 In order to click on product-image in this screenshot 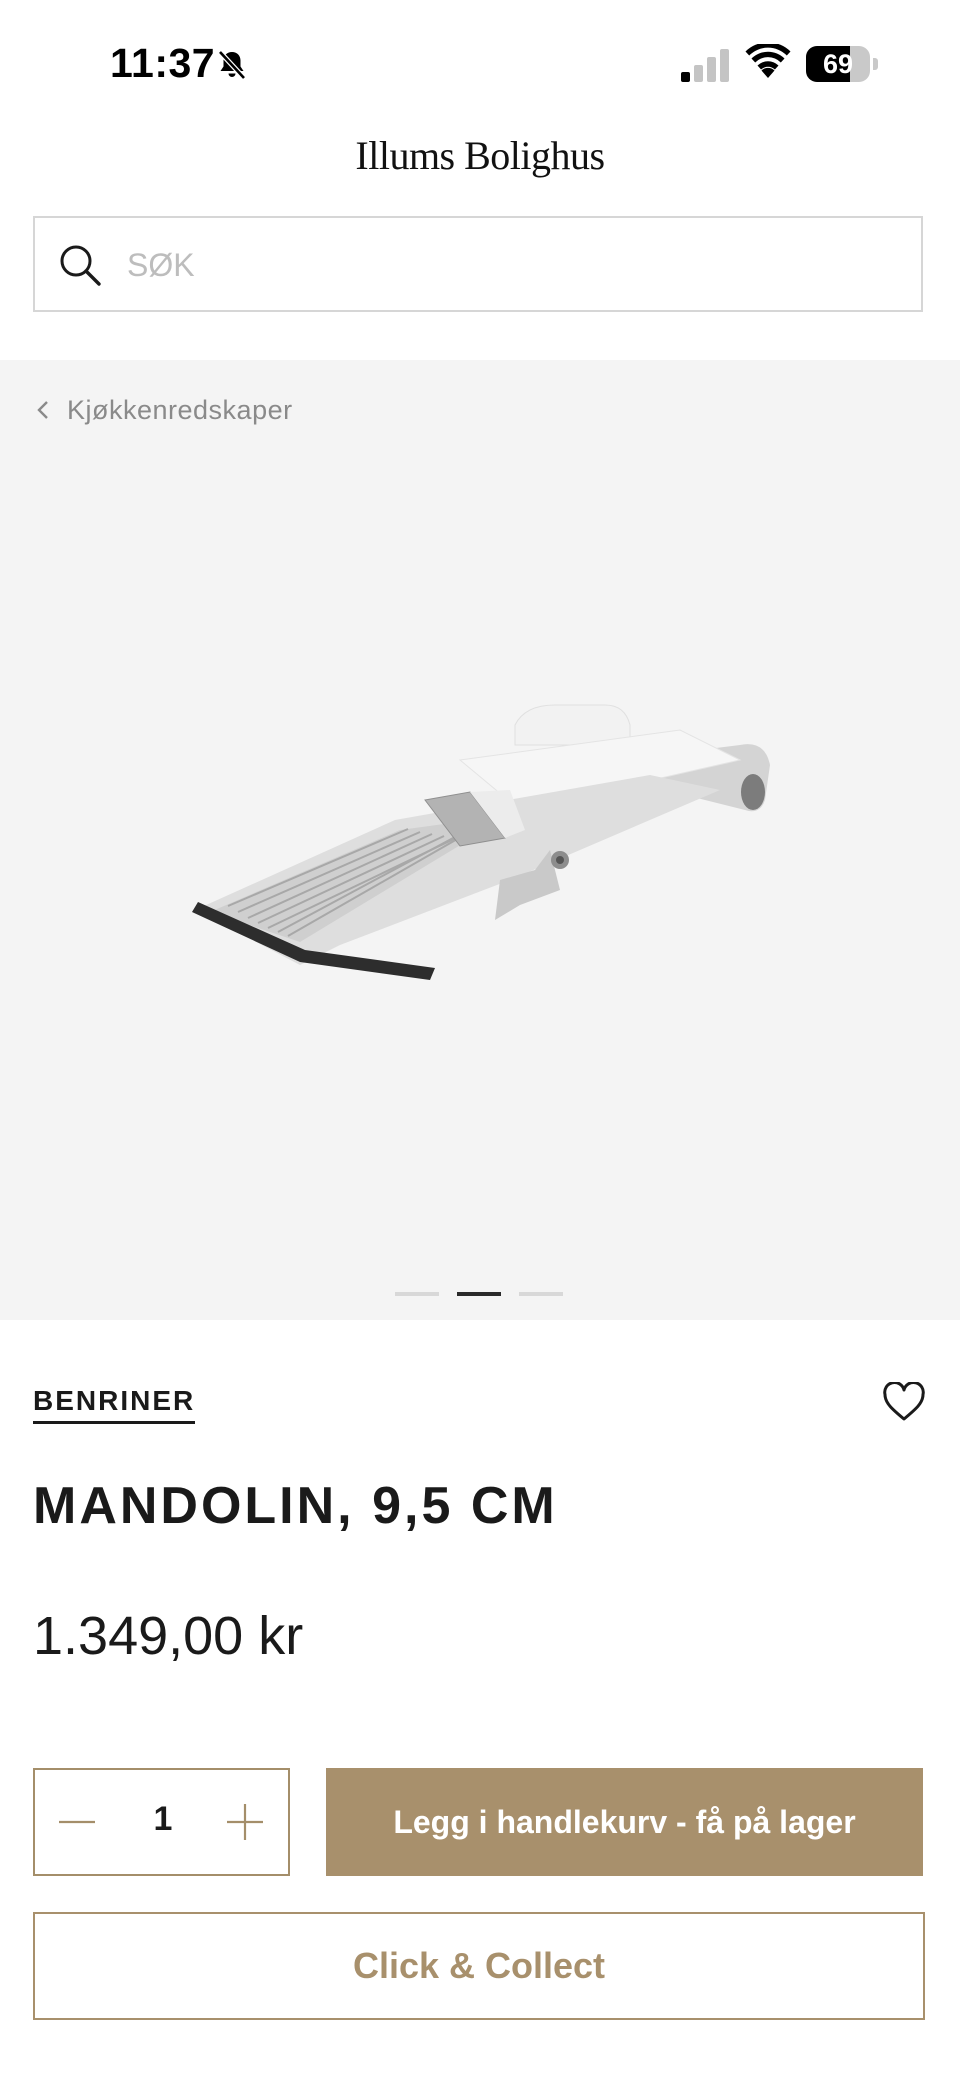, I will do `click(480, 840)`.